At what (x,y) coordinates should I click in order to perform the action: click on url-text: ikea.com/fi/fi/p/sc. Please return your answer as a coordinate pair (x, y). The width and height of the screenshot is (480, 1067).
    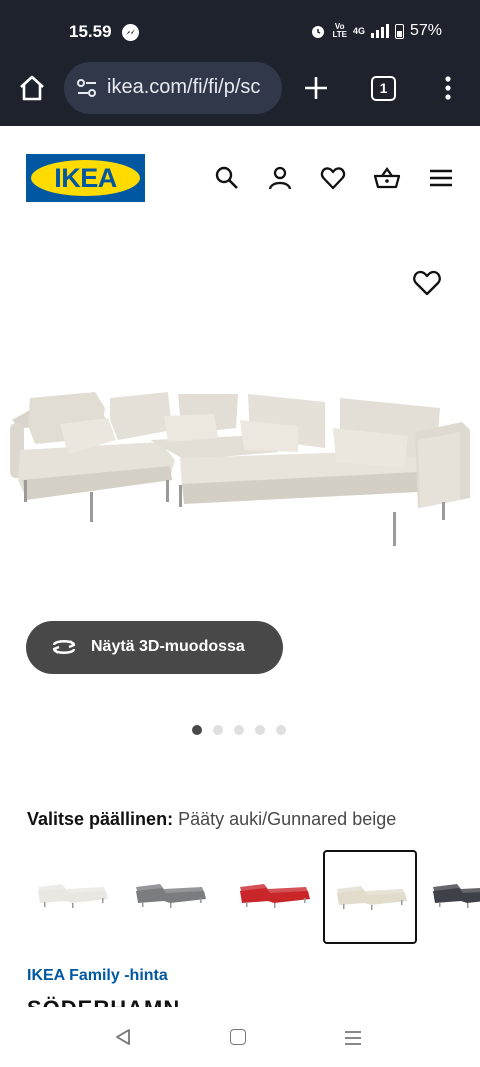
    Looking at the image, I should click on (184, 87).